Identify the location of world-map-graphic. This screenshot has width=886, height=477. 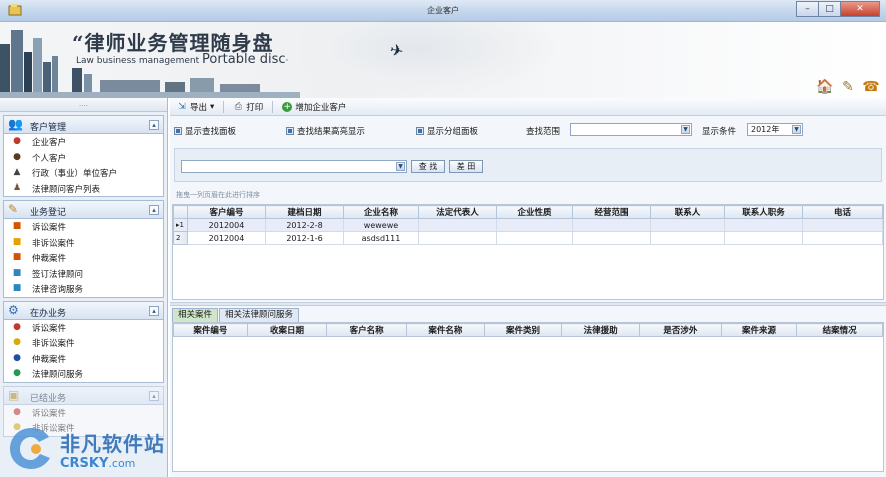
(430, 60).